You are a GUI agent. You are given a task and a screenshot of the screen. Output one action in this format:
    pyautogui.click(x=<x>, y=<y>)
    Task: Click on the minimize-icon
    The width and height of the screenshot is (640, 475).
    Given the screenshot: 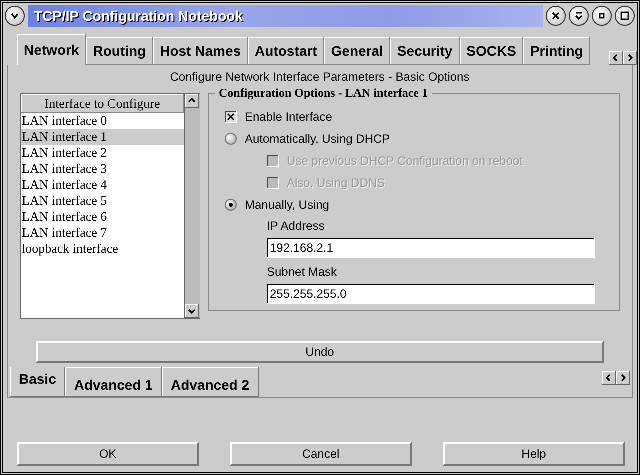 What is the action you would take?
    pyautogui.click(x=602, y=16)
    